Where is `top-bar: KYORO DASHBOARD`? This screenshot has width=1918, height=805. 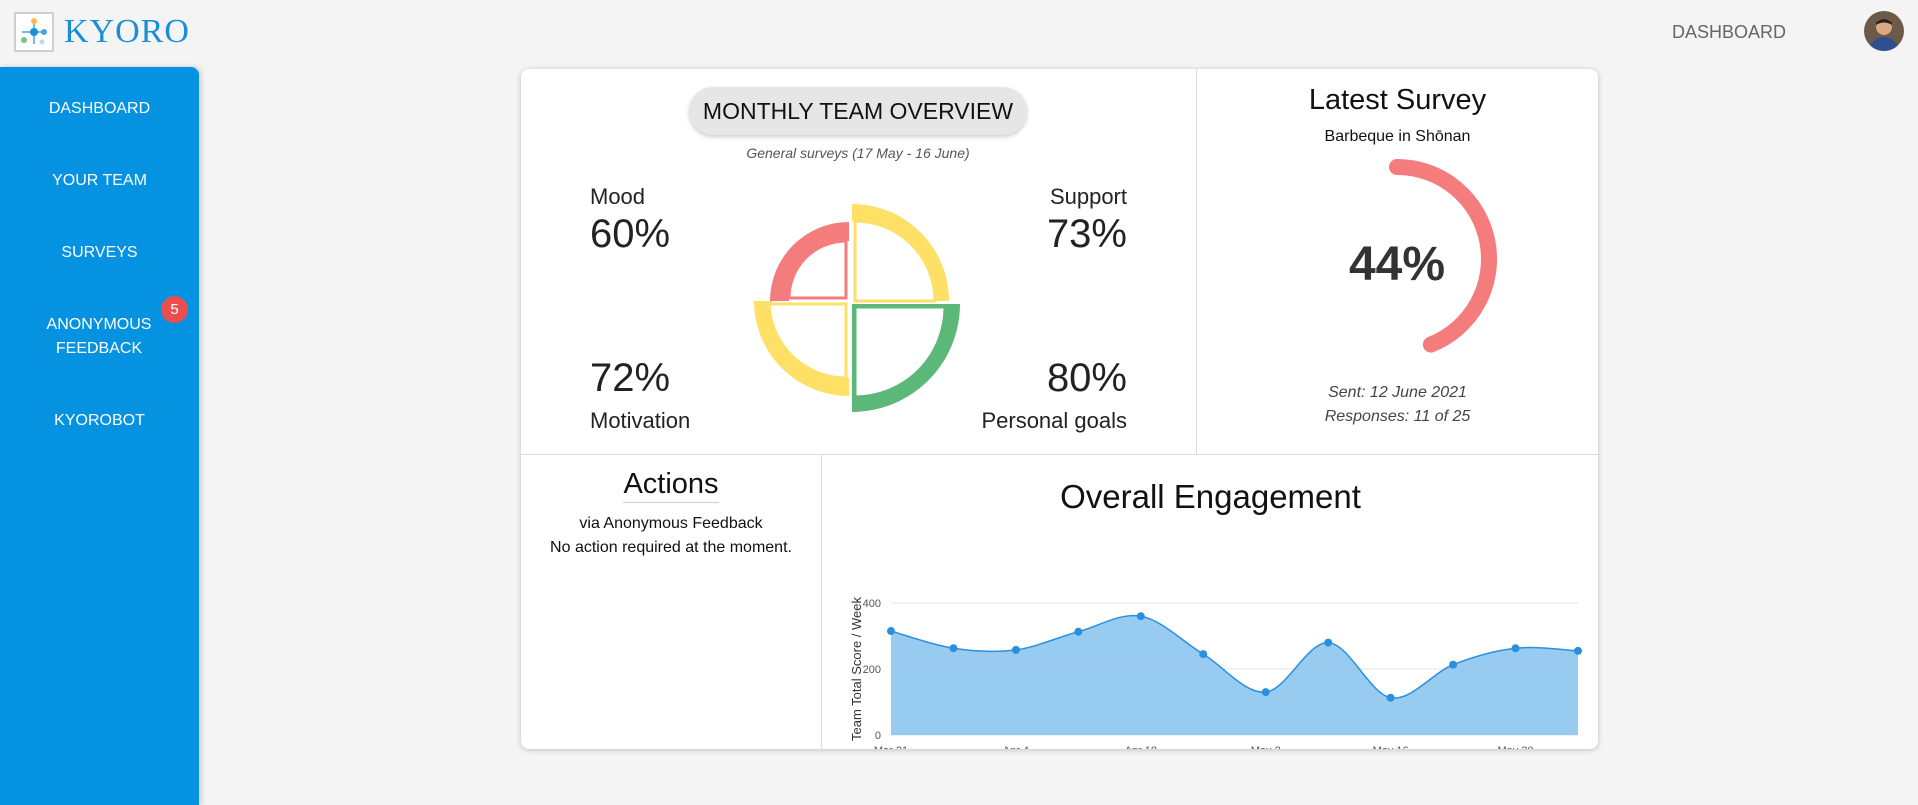
top-bar: KYORO DASHBOARD is located at coordinates (959, 31).